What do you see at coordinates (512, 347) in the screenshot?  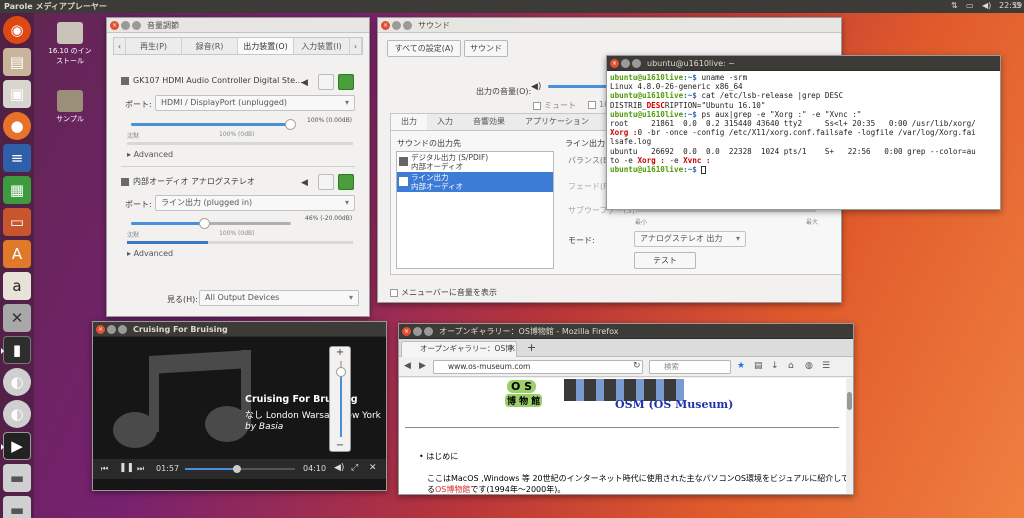 I see `close-tab-icon: ×` at bounding box center [512, 347].